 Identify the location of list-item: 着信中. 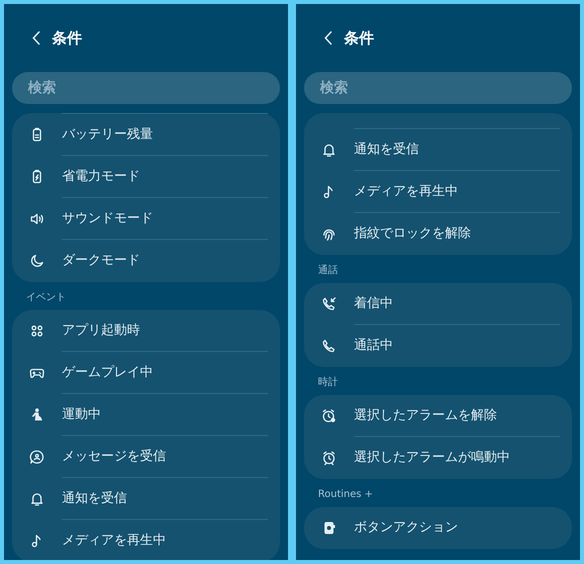
(438, 304).